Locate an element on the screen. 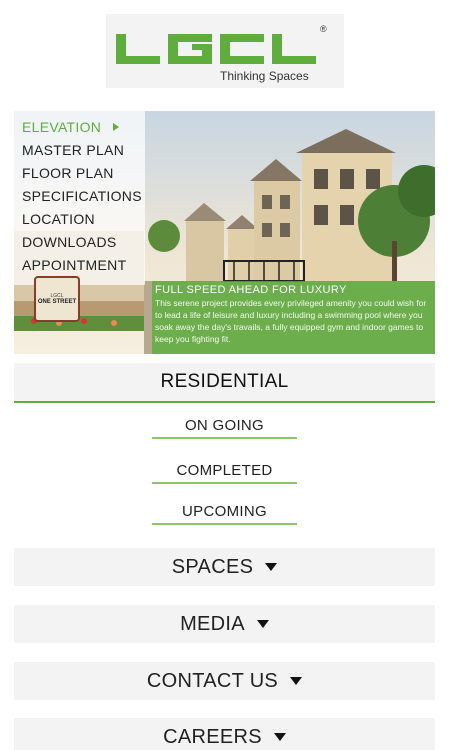 Image resolution: width=450 pixels, height=750 pixels. logo-mark: ® Thinking Spaces is located at coordinates (221, 53).